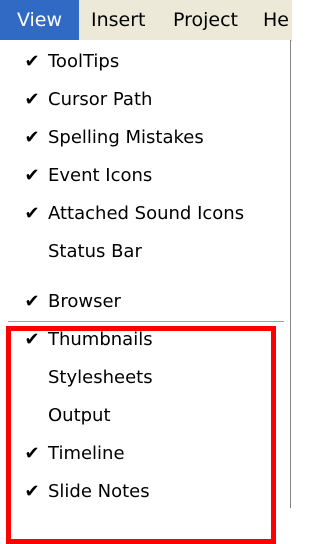  I want to click on menu-item-status-bar: Status Bar, so click(146, 252).